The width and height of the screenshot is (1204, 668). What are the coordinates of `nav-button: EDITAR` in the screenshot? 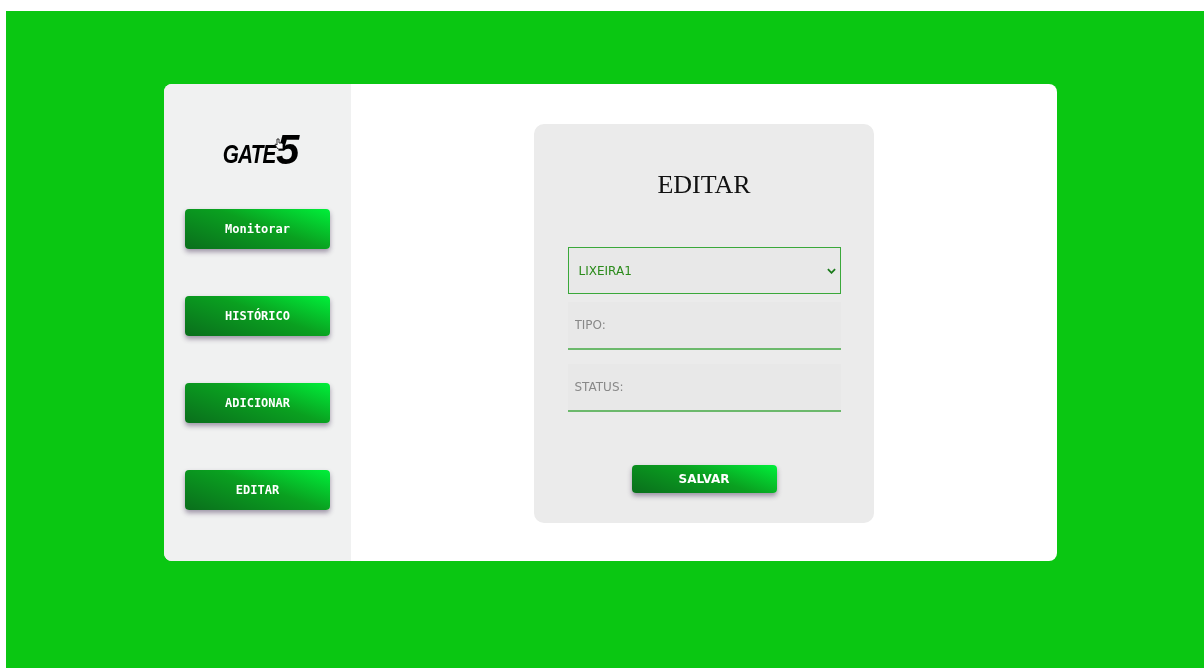 It's located at (257, 490).